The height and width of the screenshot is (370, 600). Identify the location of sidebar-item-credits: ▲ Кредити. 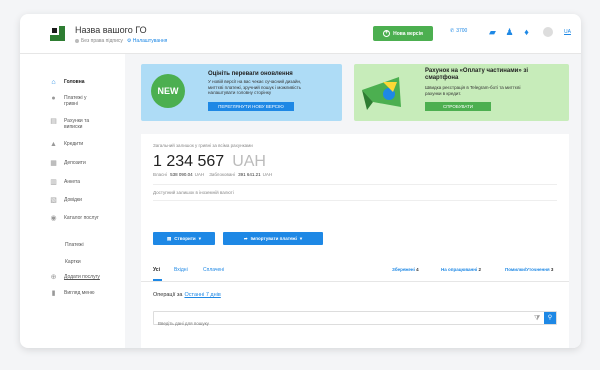
(66, 144).